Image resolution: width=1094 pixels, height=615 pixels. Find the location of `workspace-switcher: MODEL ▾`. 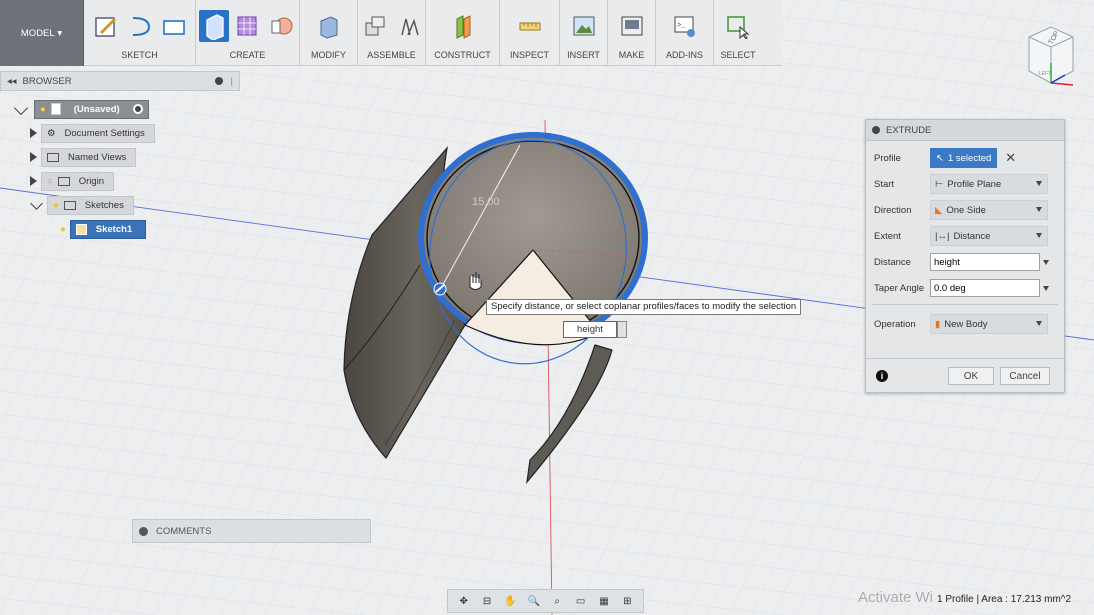

workspace-switcher: MODEL ▾ is located at coordinates (42, 33).